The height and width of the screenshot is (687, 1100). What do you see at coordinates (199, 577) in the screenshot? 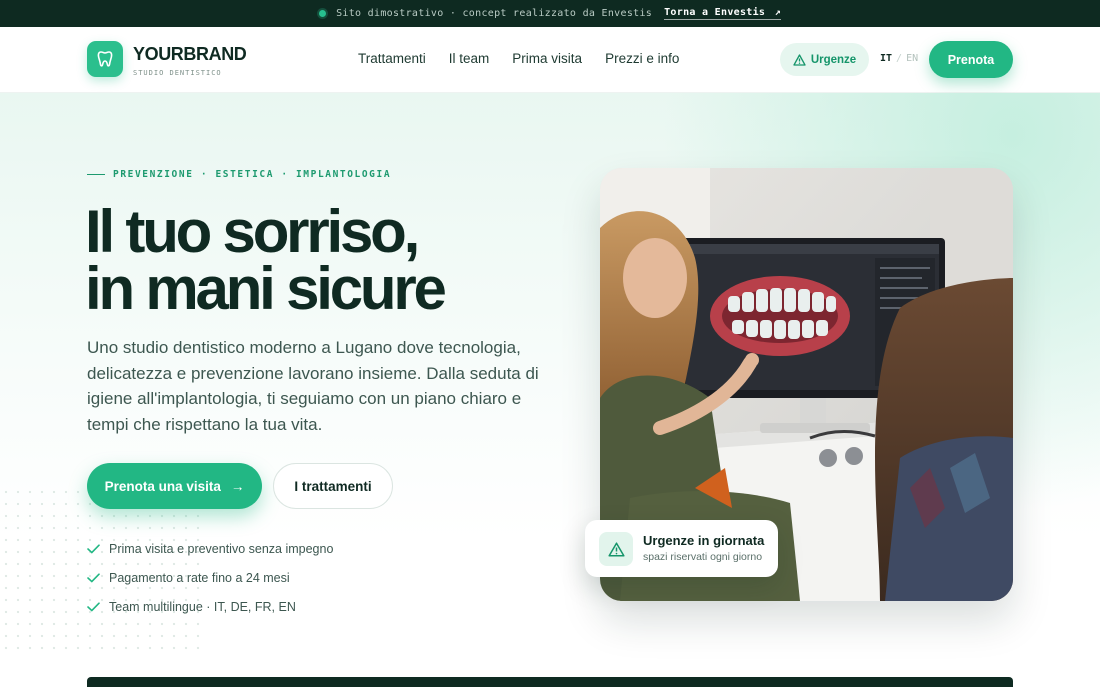
I see `feature-label: Pagamento a rate fino a 24 mesi` at bounding box center [199, 577].